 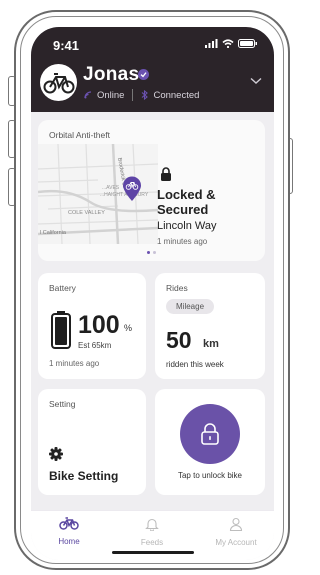 I want to click on status-icons, so click(x=231, y=43).